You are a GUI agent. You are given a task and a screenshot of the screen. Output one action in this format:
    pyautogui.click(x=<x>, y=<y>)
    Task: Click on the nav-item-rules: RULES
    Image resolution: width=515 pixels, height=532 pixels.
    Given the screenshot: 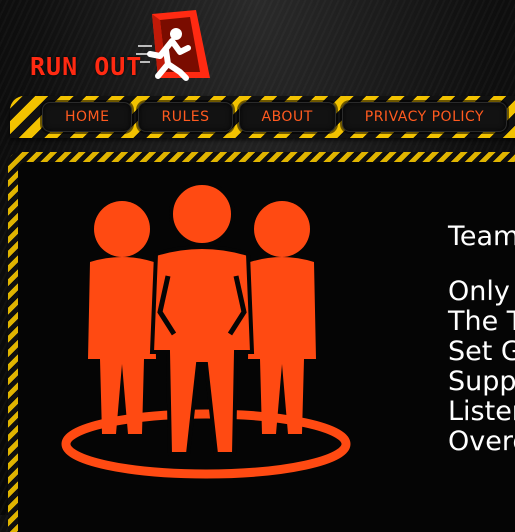 What is the action you would take?
    pyautogui.click(x=185, y=117)
    